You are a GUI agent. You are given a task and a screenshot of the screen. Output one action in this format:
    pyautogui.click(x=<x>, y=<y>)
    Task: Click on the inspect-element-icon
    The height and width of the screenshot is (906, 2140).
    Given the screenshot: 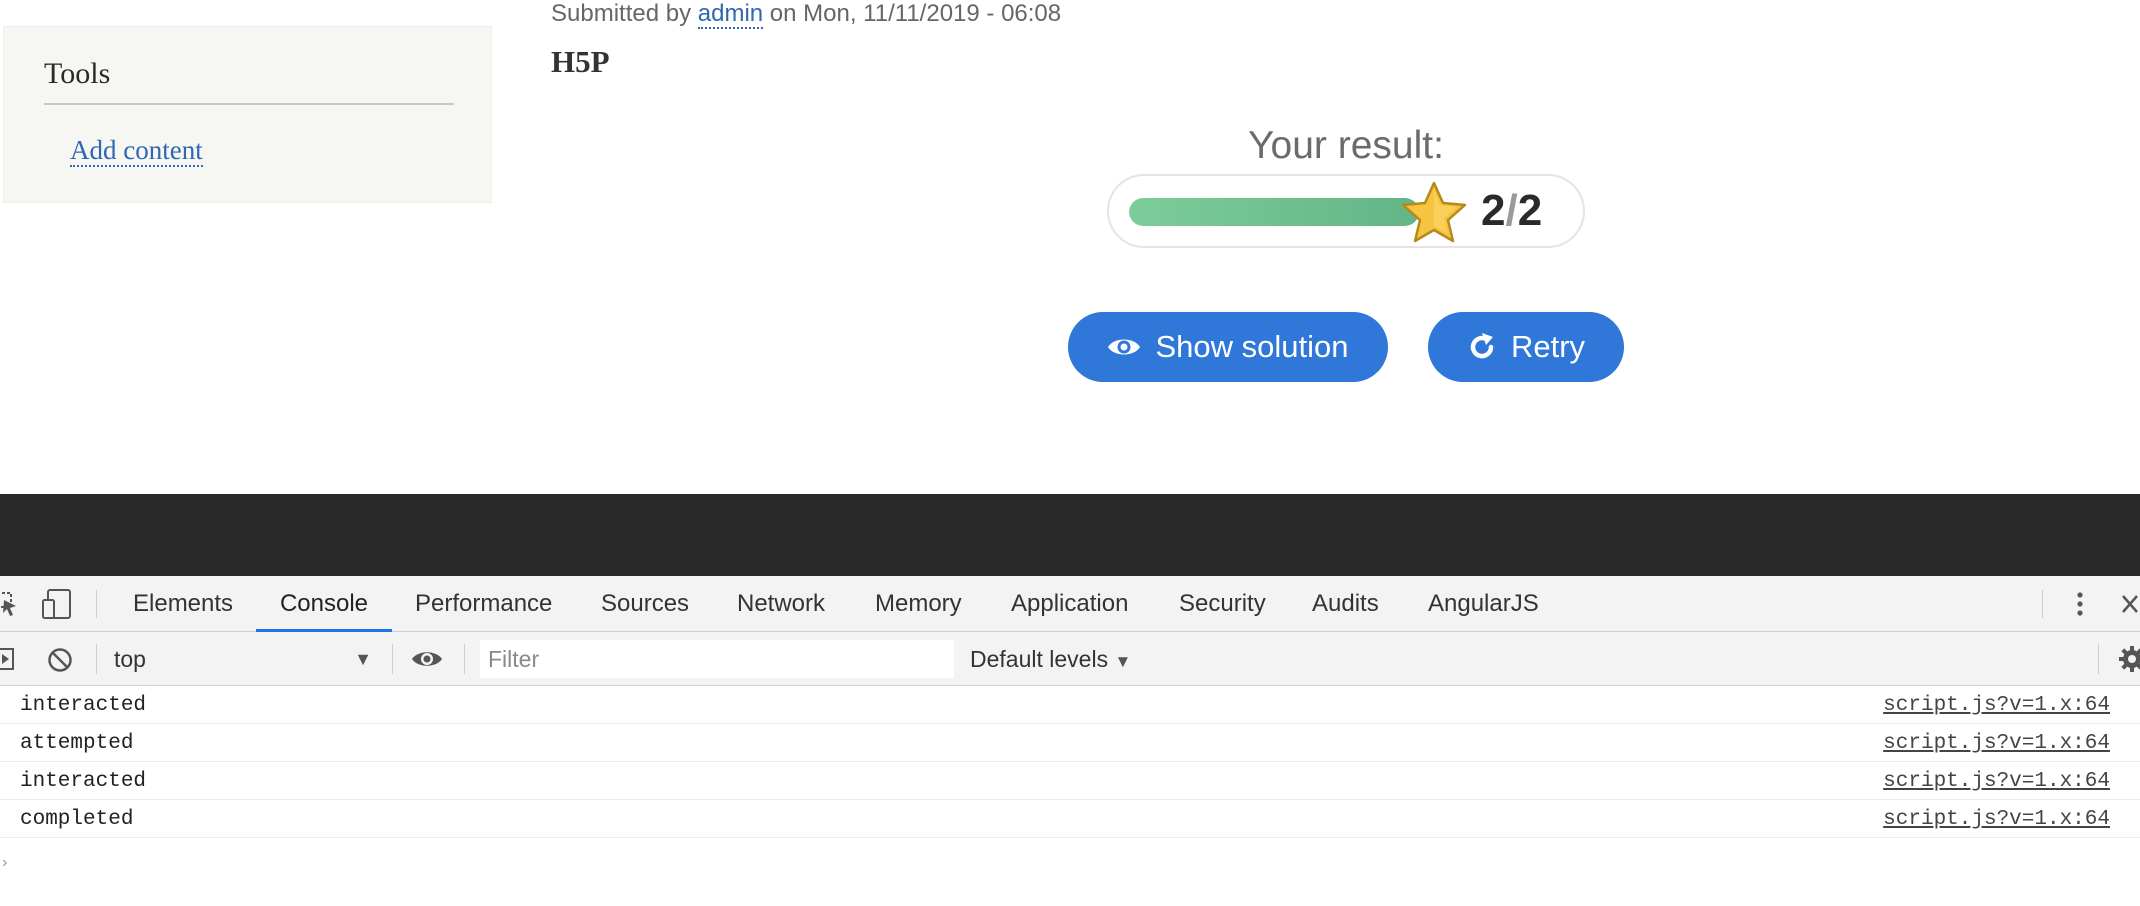 What is the action you would take?
    pyautogui.click(x=10, y=604)
    